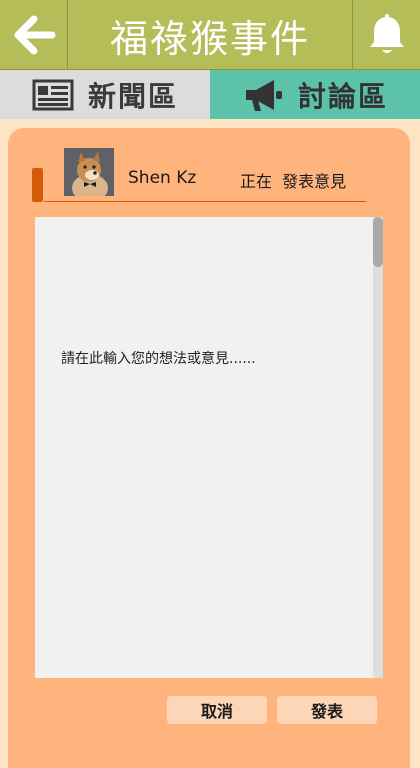 This screenshot has height=768, width=420. What do you see at coordinates (342, 96) in the screenshot?
I see `tab-discussion-label: 討論區` at bounding box center [342, 96].